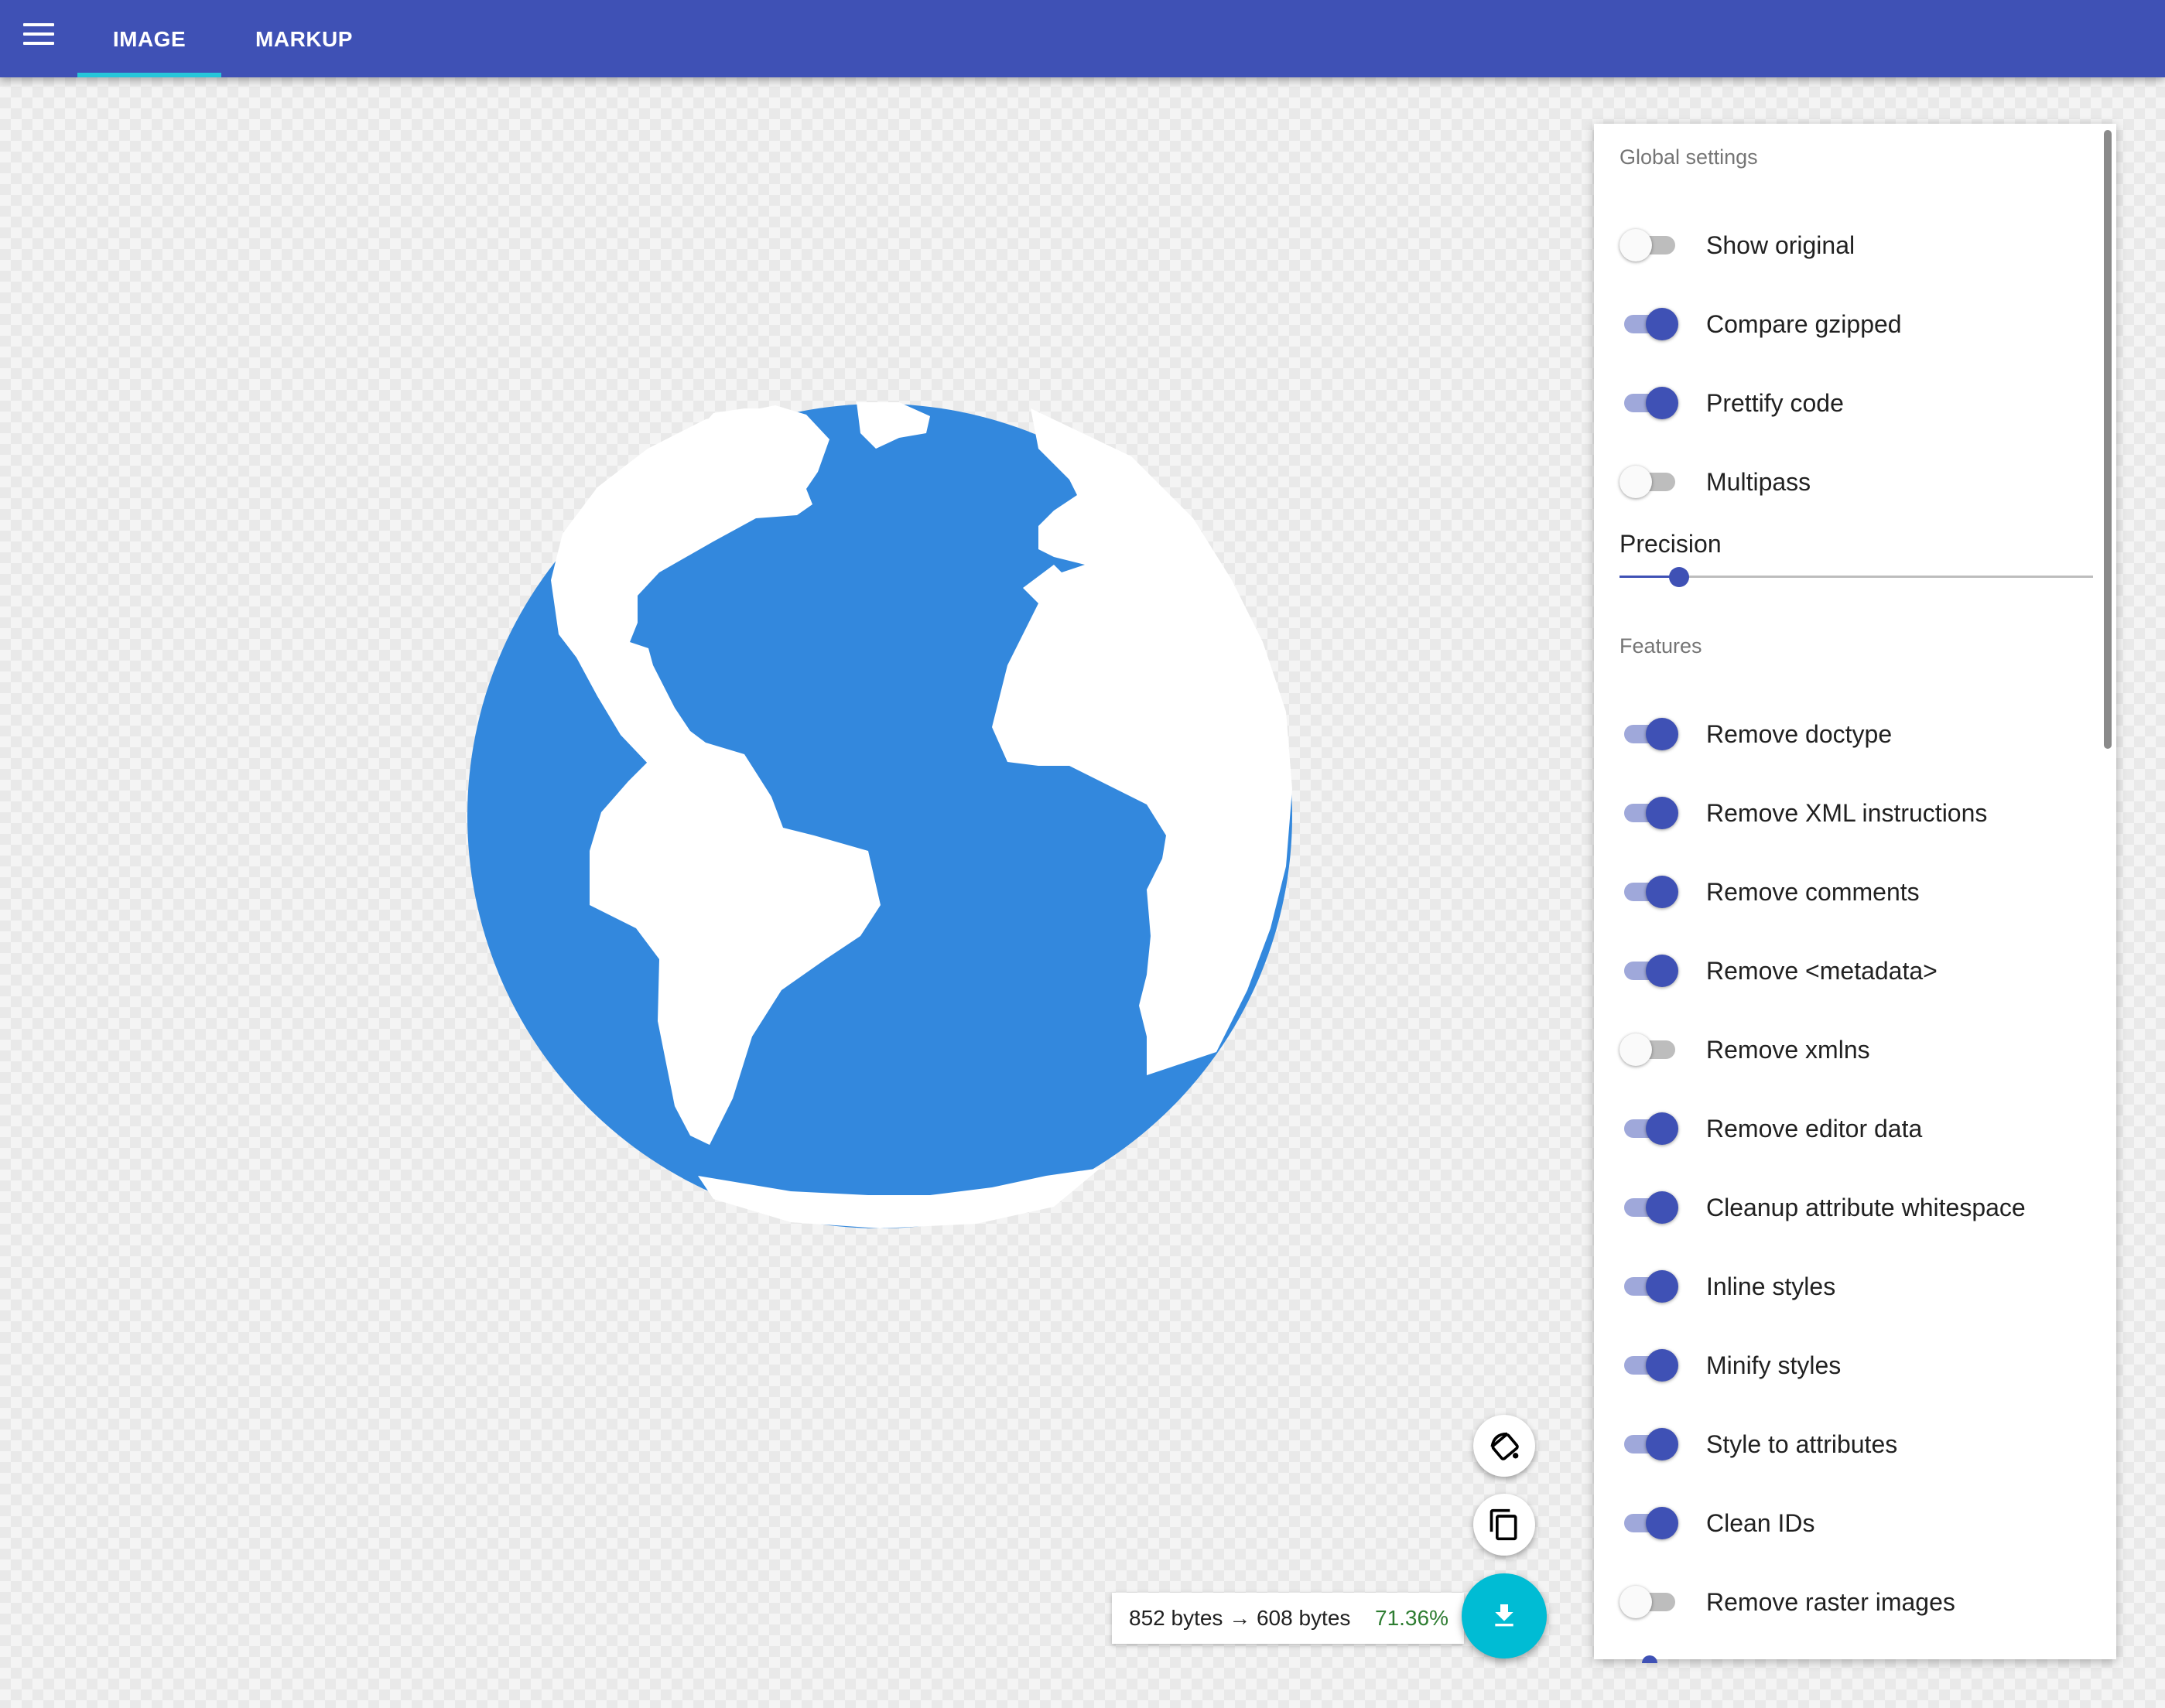 This screenshot has height=1708, width=2165. What do you see at coordinates (1799, 734) in the screenshot?
I see `remove-doctype-label: Remove doctype` at bounding box center [1799, 734].